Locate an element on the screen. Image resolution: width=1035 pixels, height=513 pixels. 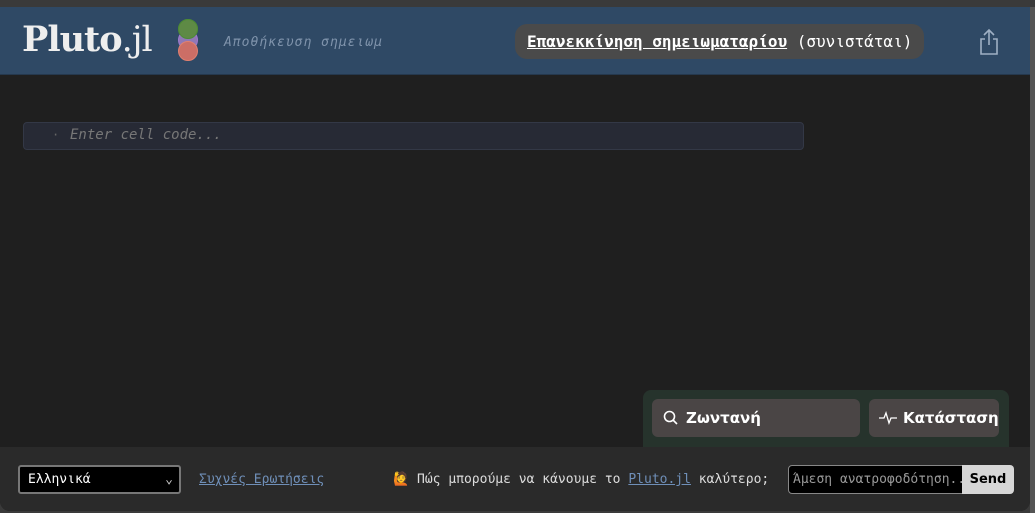
scrollbar is located at coordinates (1032, 260).